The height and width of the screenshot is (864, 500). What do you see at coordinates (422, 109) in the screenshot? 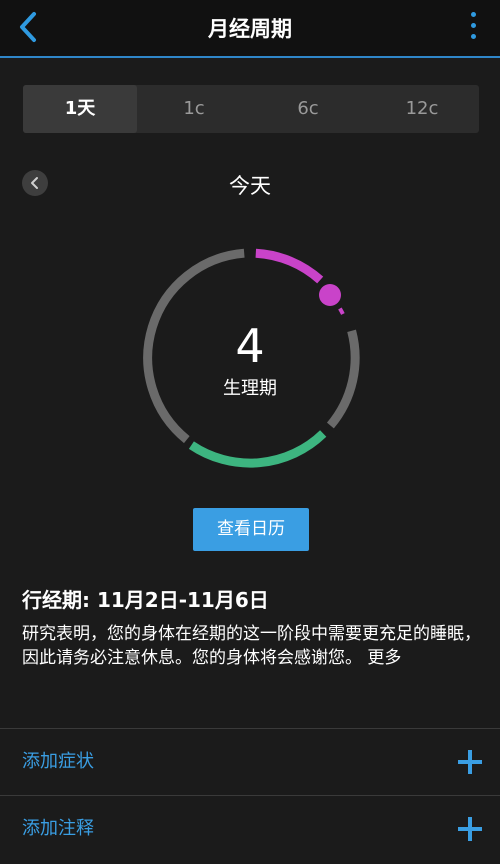
I see `tab-12-cycles: 12c` at bounding box center [422, 109].